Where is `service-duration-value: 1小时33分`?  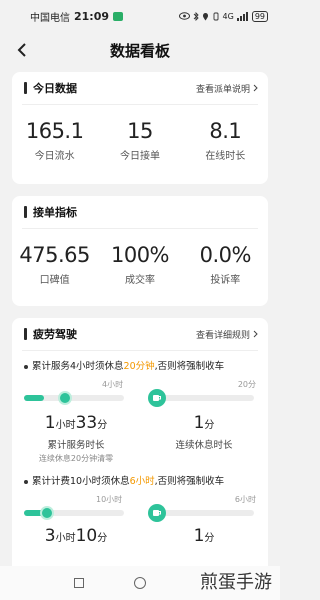
service-duration-value: 1小时33分 is located at coordinates (76, 423).